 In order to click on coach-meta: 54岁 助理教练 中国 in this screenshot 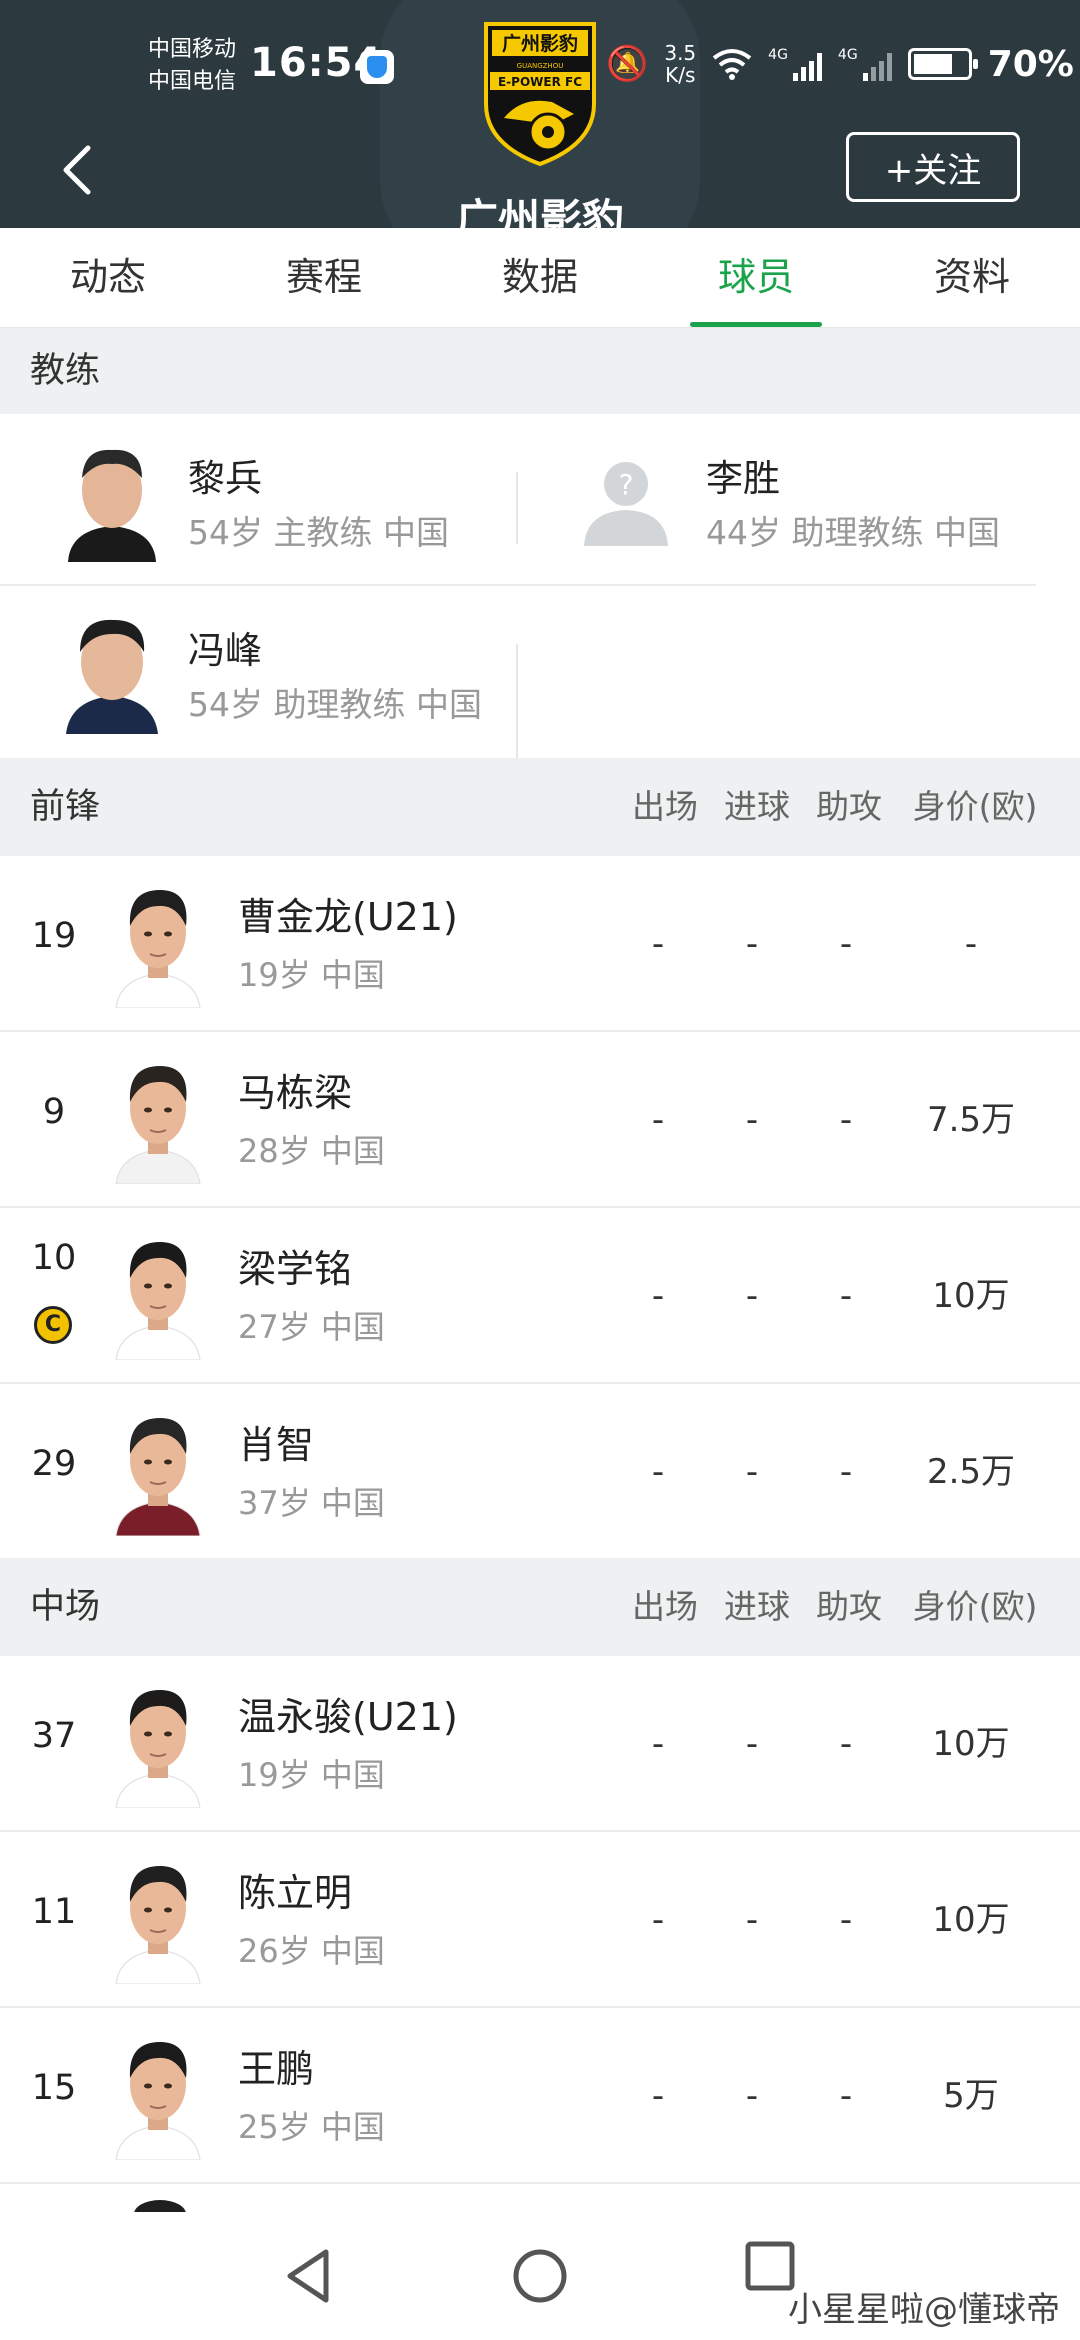, I will do `click(335, 704)`.